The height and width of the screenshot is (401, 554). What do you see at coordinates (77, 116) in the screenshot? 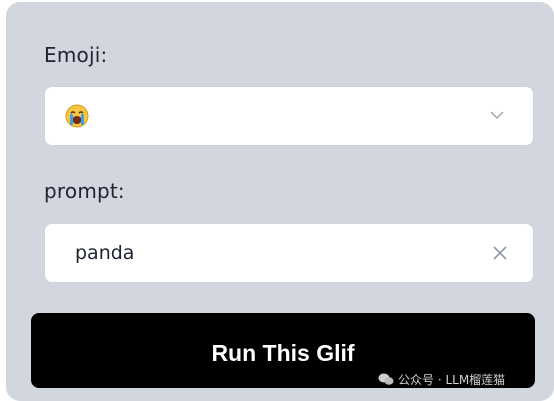
I see `loudly-crying-face-icon` at bounding box center [77, 116].